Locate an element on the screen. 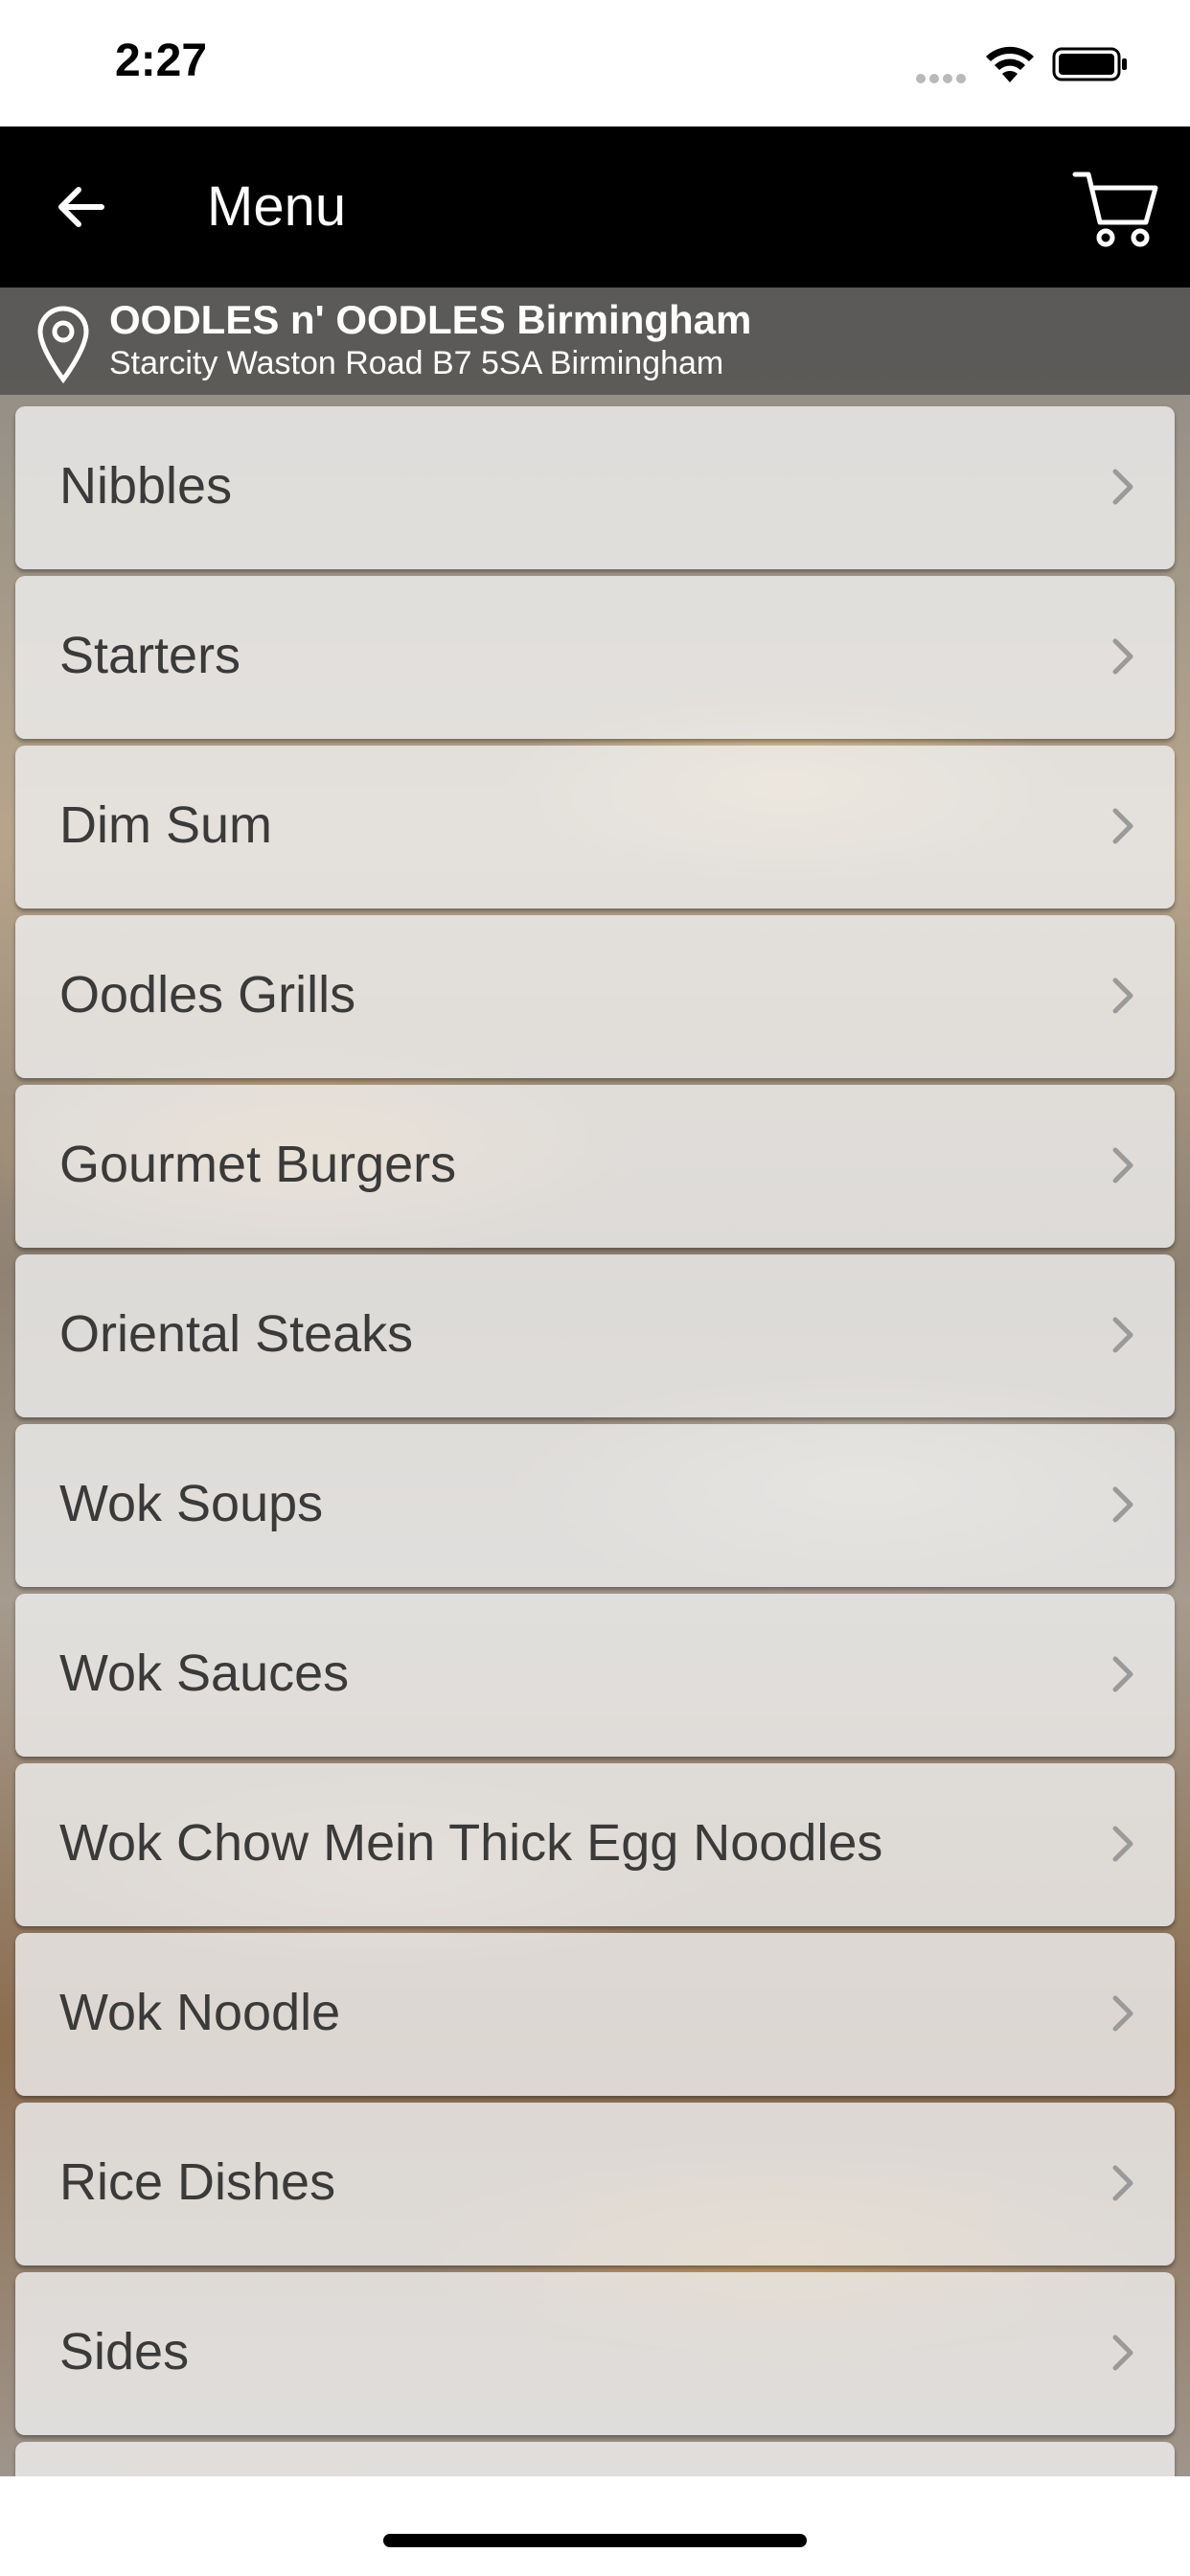 Image resolution: width=1190 pixels, height=2576 pixels. status-bar: 2:27 is located at coordinates (595, 63).